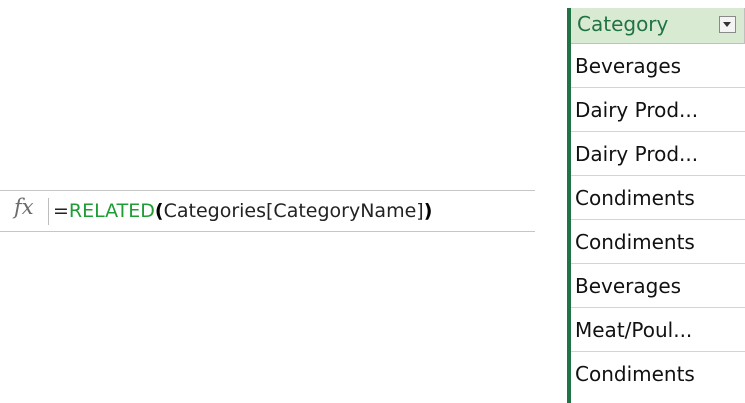 Image resolution: width=745 pixels, height=403 pixels. What do you see at coordinates (623, 24) in the screenshot?
I see `column-header-label: Category` at bounding box center [623, 24].